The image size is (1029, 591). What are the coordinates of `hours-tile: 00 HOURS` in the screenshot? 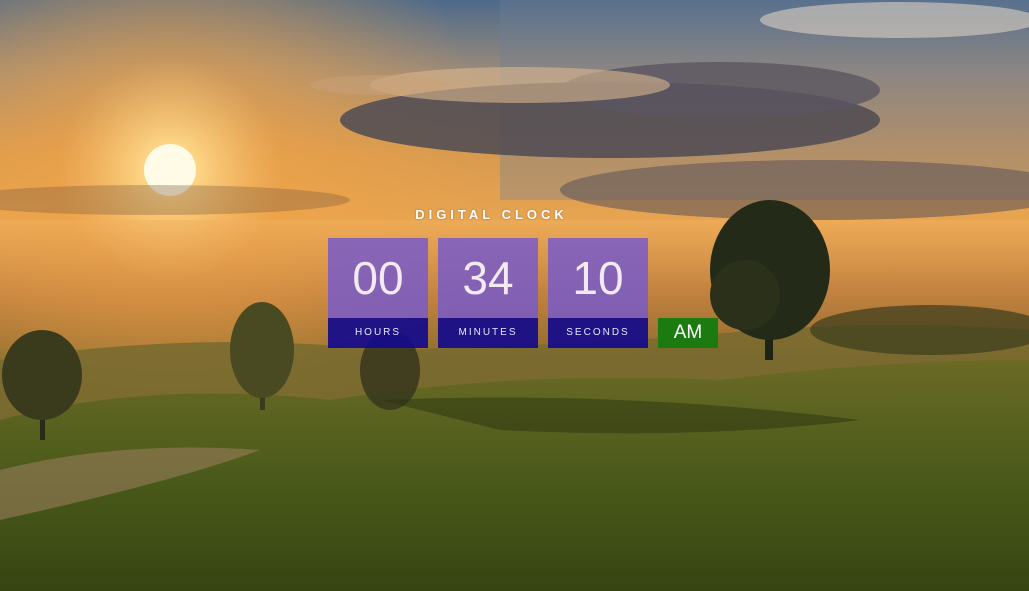 It's located at (378, 293).